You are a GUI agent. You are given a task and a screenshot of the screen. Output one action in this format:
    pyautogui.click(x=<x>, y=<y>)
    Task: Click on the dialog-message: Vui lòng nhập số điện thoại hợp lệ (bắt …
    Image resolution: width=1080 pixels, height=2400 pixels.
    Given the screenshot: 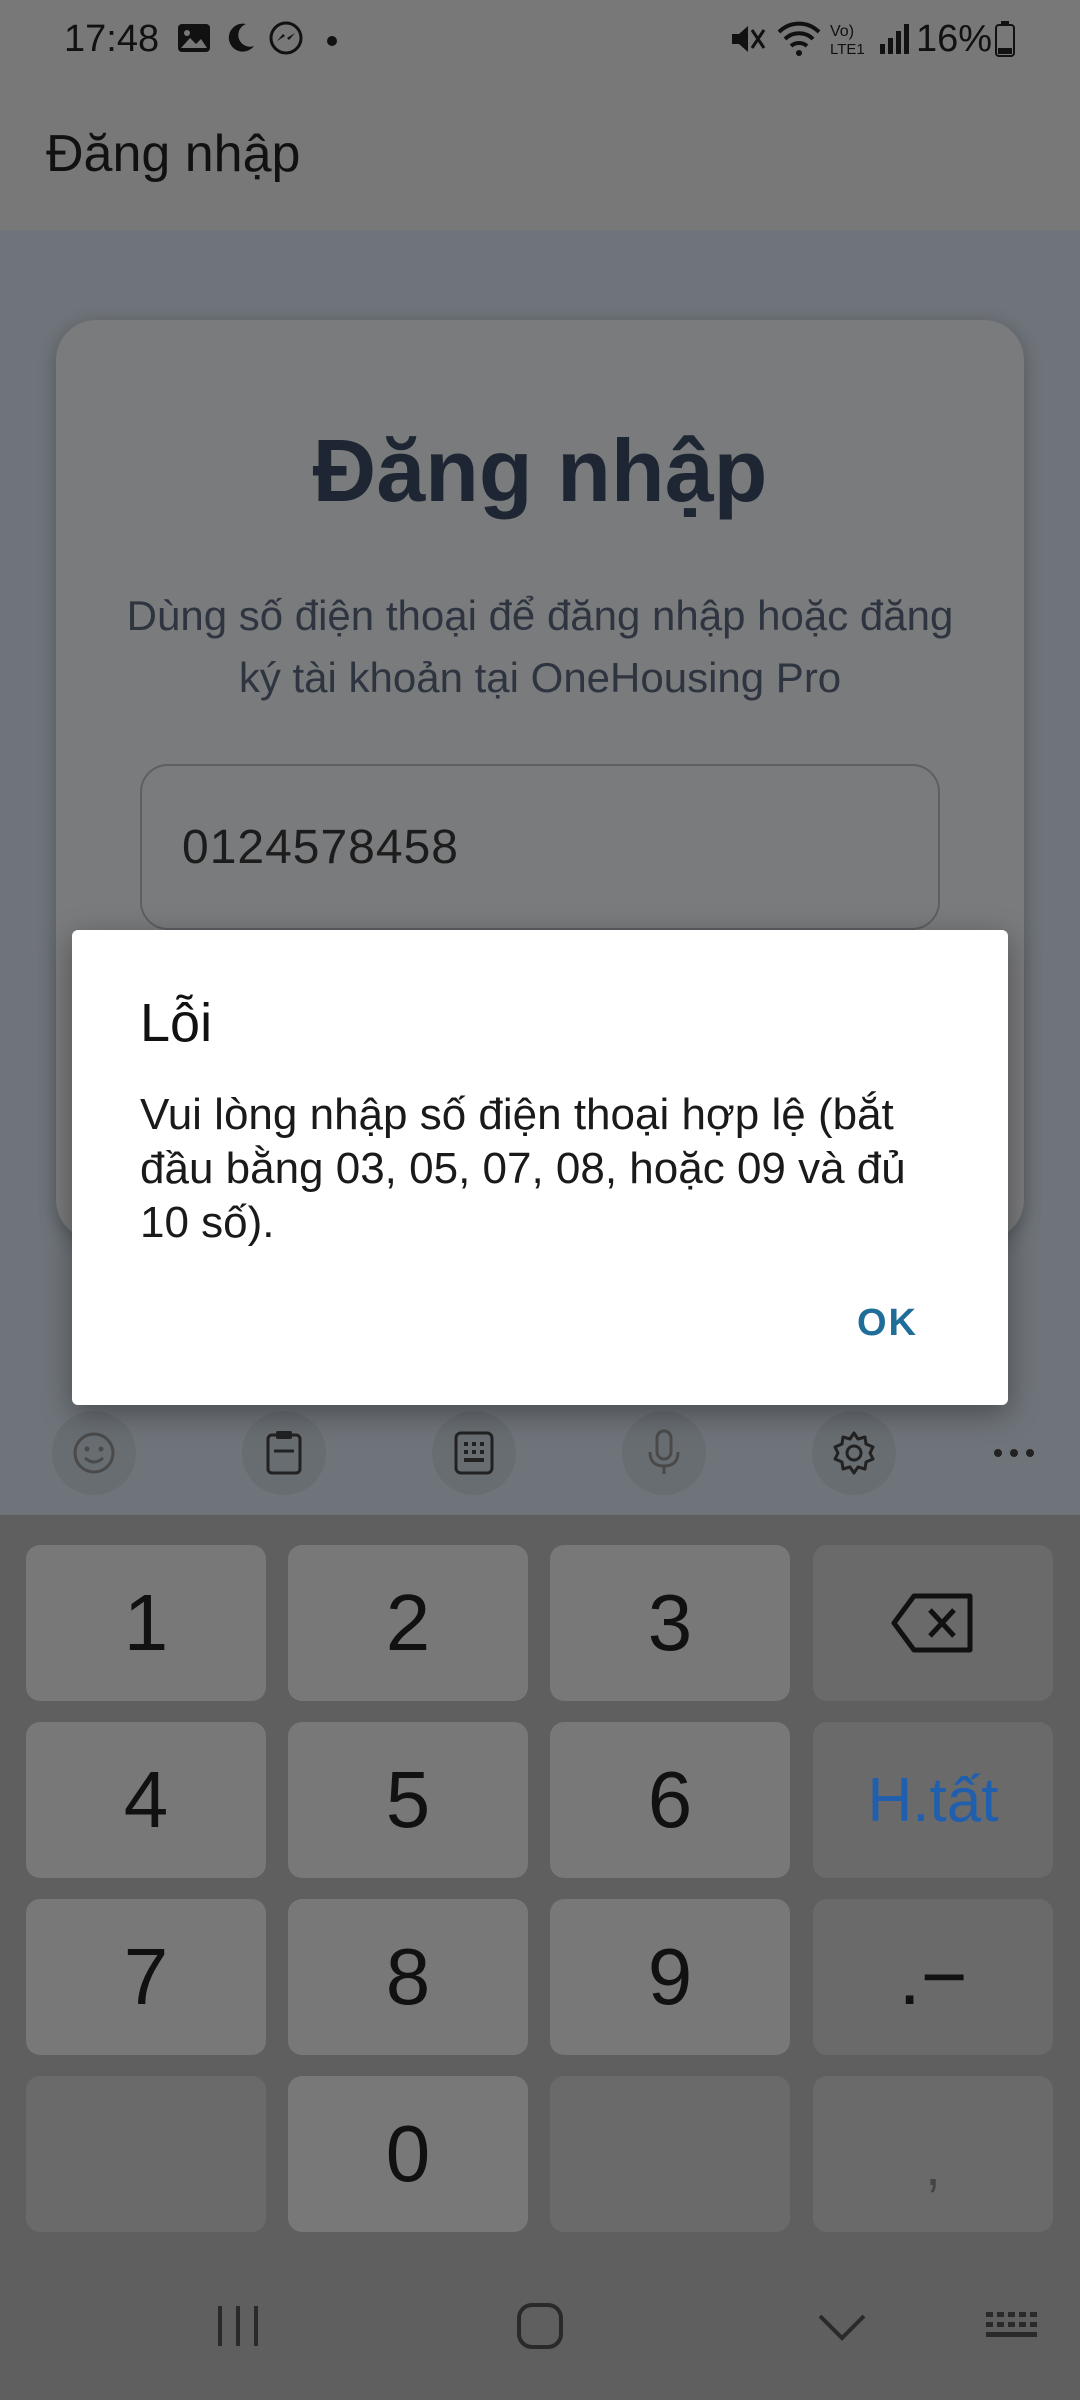 What is the action you would take?
    pyautogui.click(x=523, y=1168)
    